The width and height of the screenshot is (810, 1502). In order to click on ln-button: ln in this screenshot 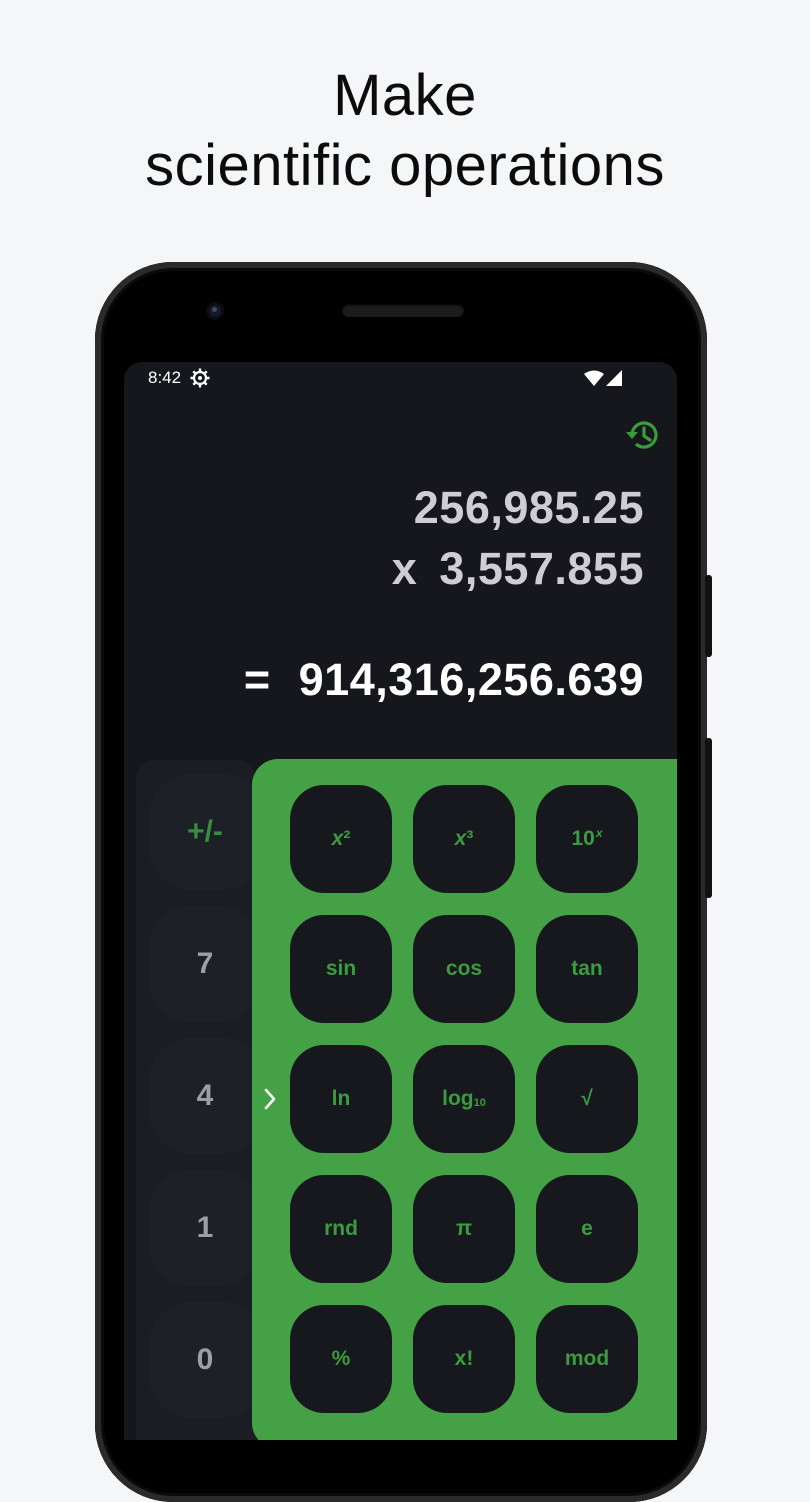, I will do `click(341, 1099)`.